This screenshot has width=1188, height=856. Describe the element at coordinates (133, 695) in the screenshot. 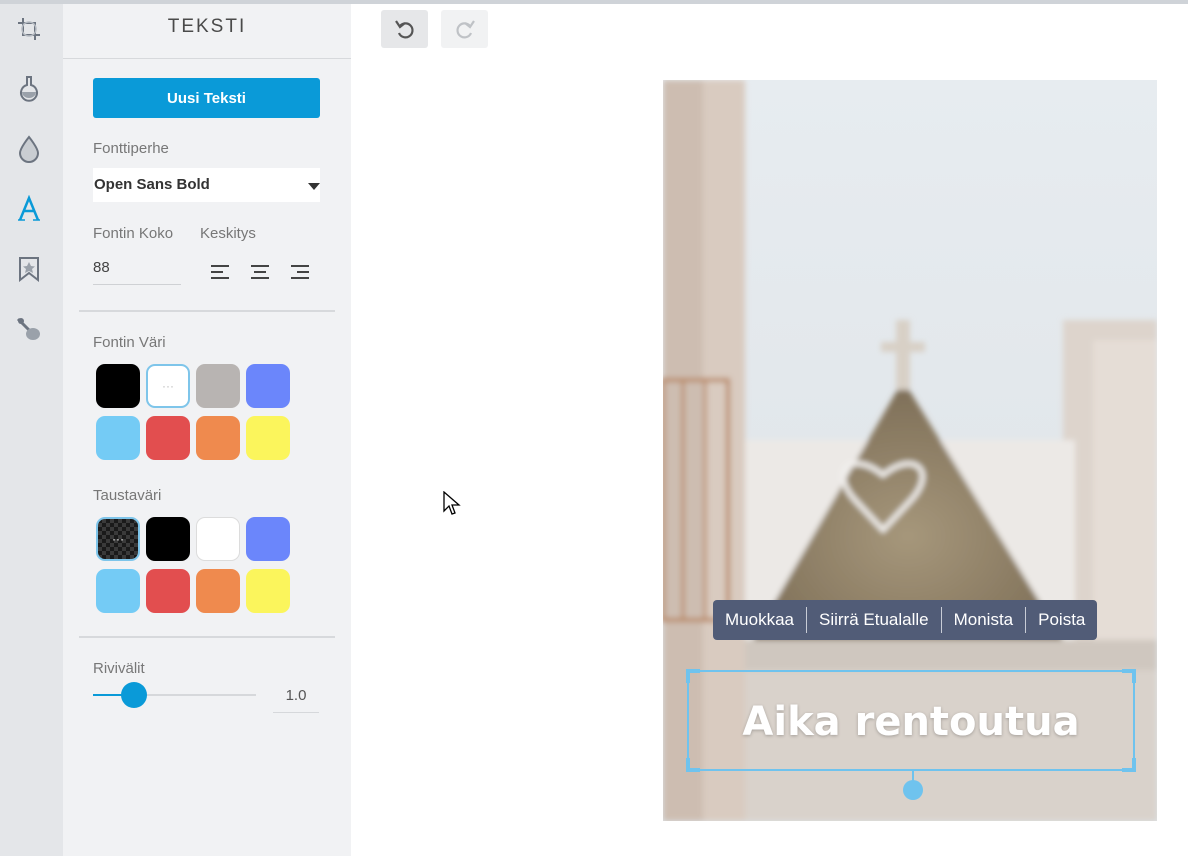

I see `slider-knob` at that location.